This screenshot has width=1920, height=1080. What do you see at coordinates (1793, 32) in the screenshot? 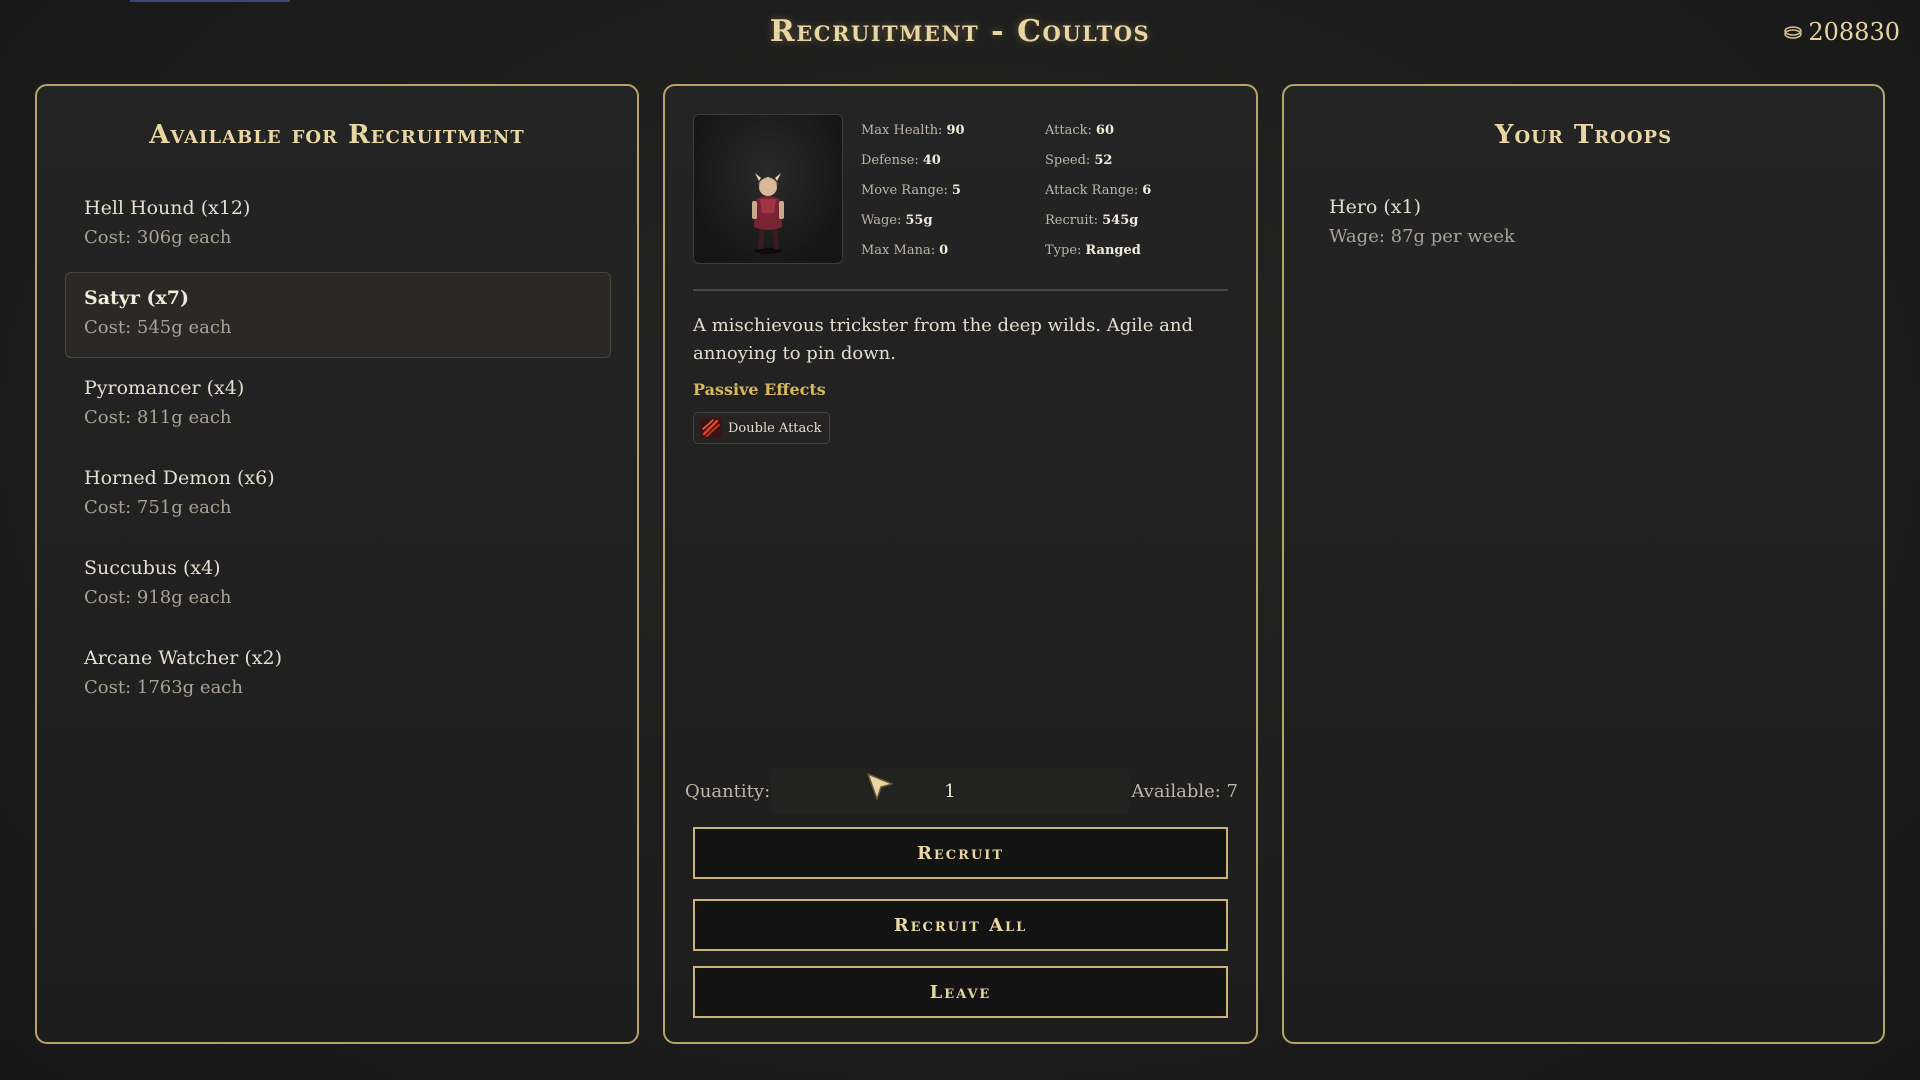
I see `coins-icon` at bounding box center [1793, 32].